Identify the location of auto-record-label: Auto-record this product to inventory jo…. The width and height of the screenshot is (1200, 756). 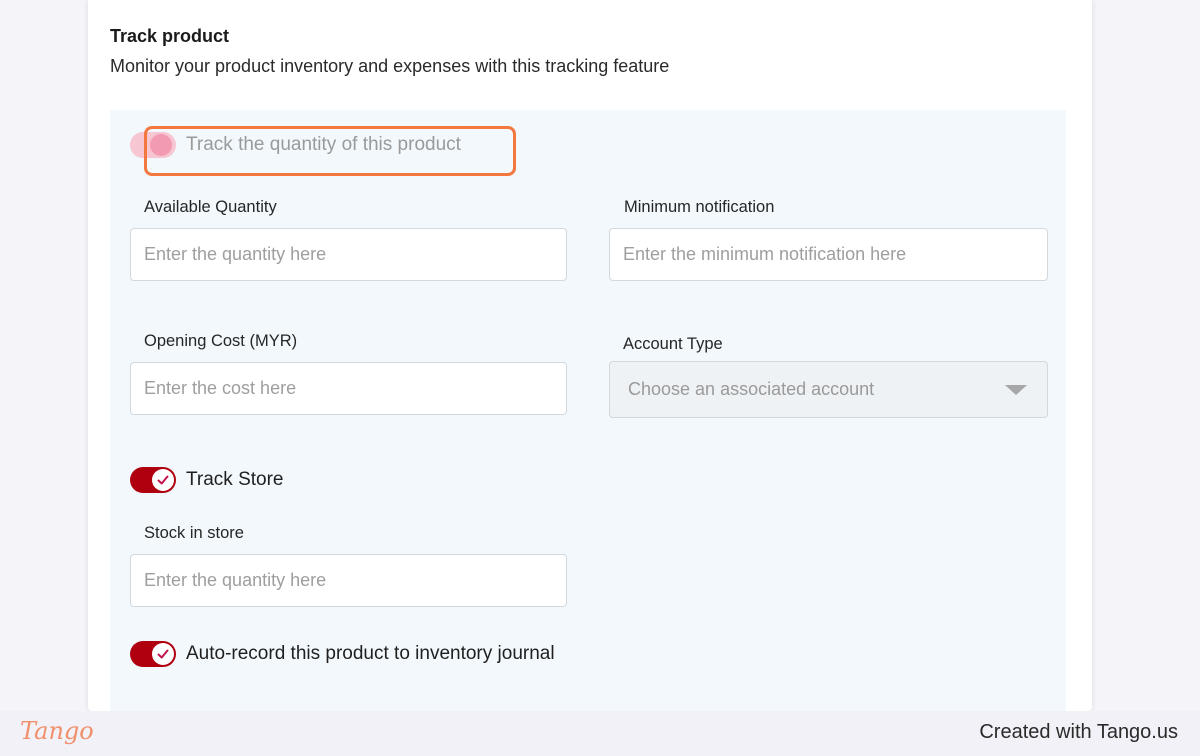
(370, 653).